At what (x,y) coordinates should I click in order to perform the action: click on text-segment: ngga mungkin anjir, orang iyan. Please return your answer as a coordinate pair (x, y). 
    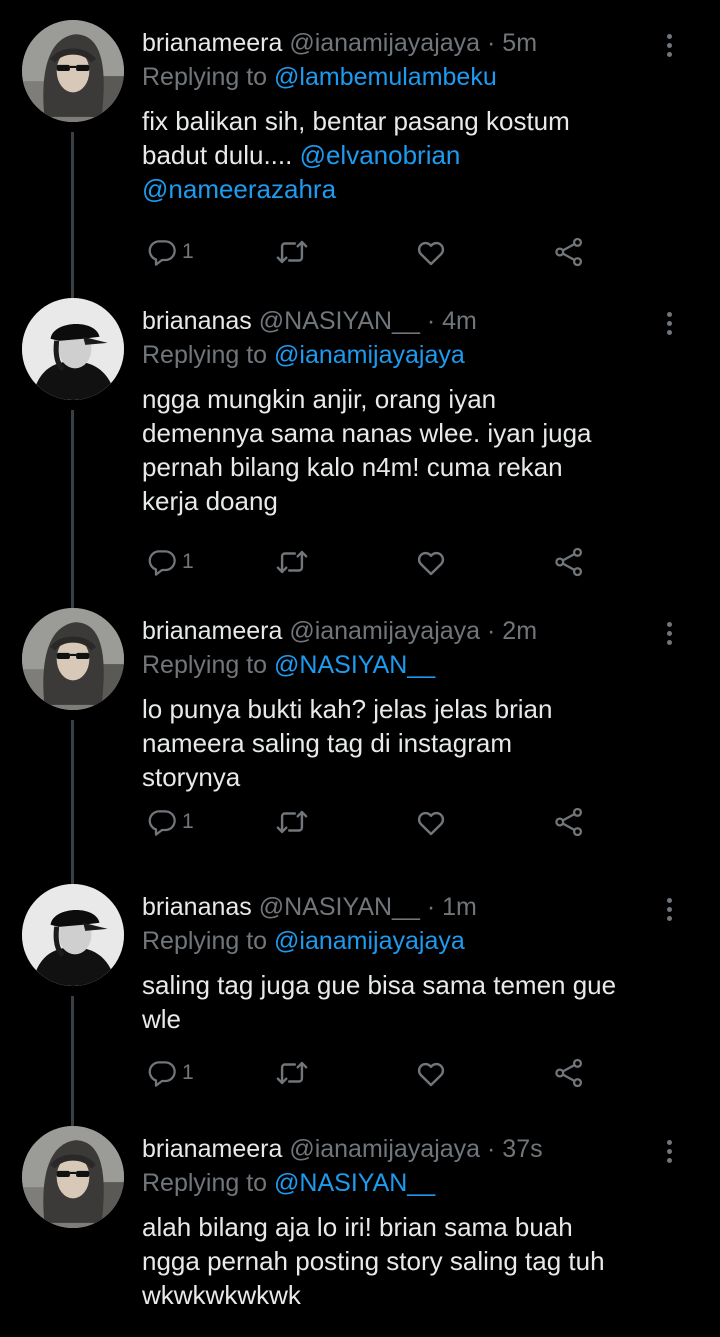
    Looking at the image, I should click on (319, 399).